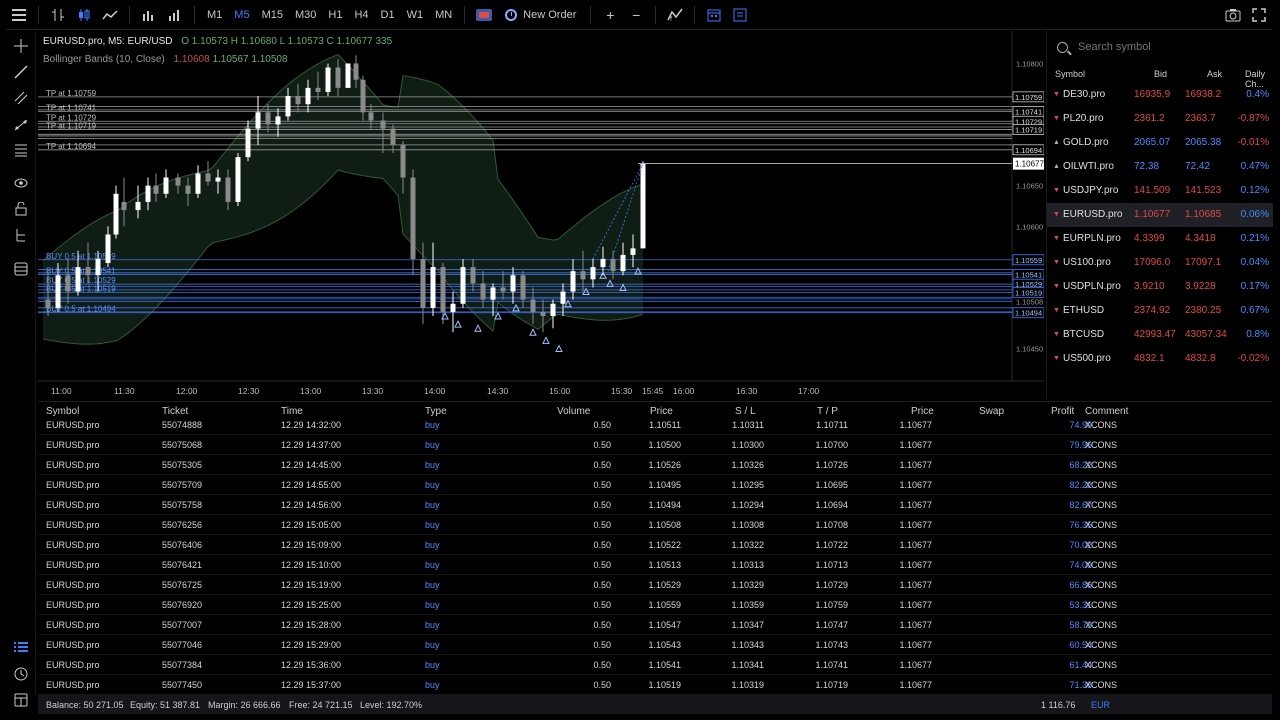 The height and width of the screenshot is (720, 1280). I want to click on fullscreen-icon, so click(1259, 15).